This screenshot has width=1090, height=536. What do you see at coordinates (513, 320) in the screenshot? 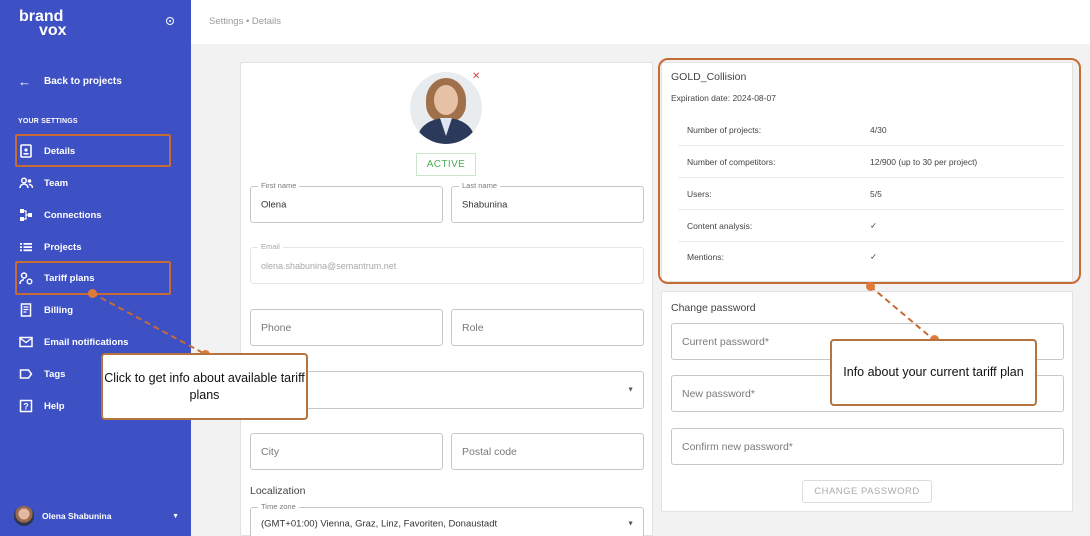
I see `annotation-connectors` at bounding box center [513, 320].